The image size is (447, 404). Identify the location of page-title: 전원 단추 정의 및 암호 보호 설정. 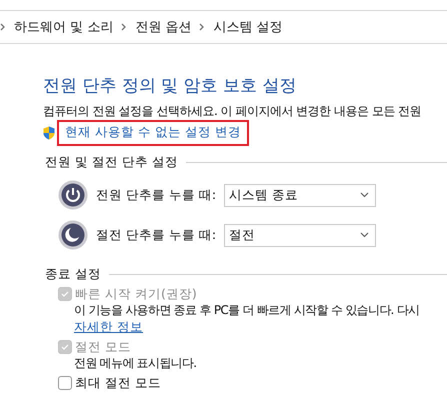
(170, 86).